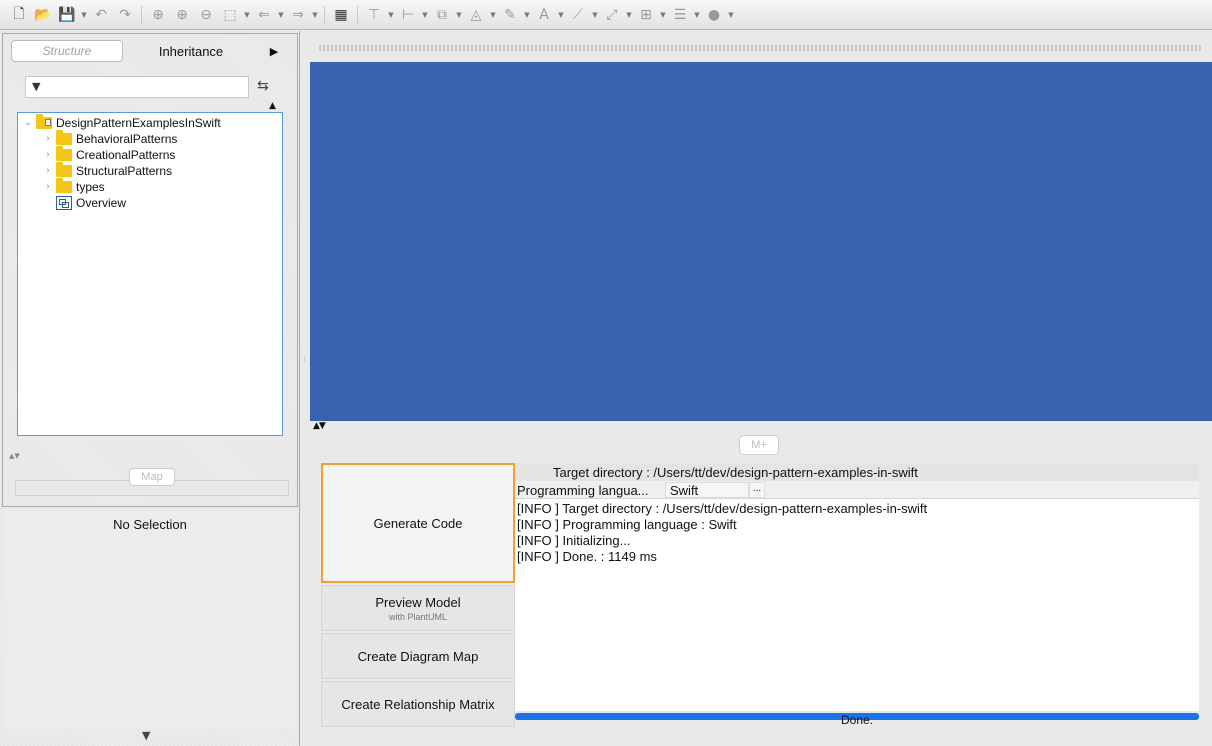 Image resolution: width=1212 pixels, height=746 pixels. I want to click on layer-icon: ⧉, so click(442, 15).